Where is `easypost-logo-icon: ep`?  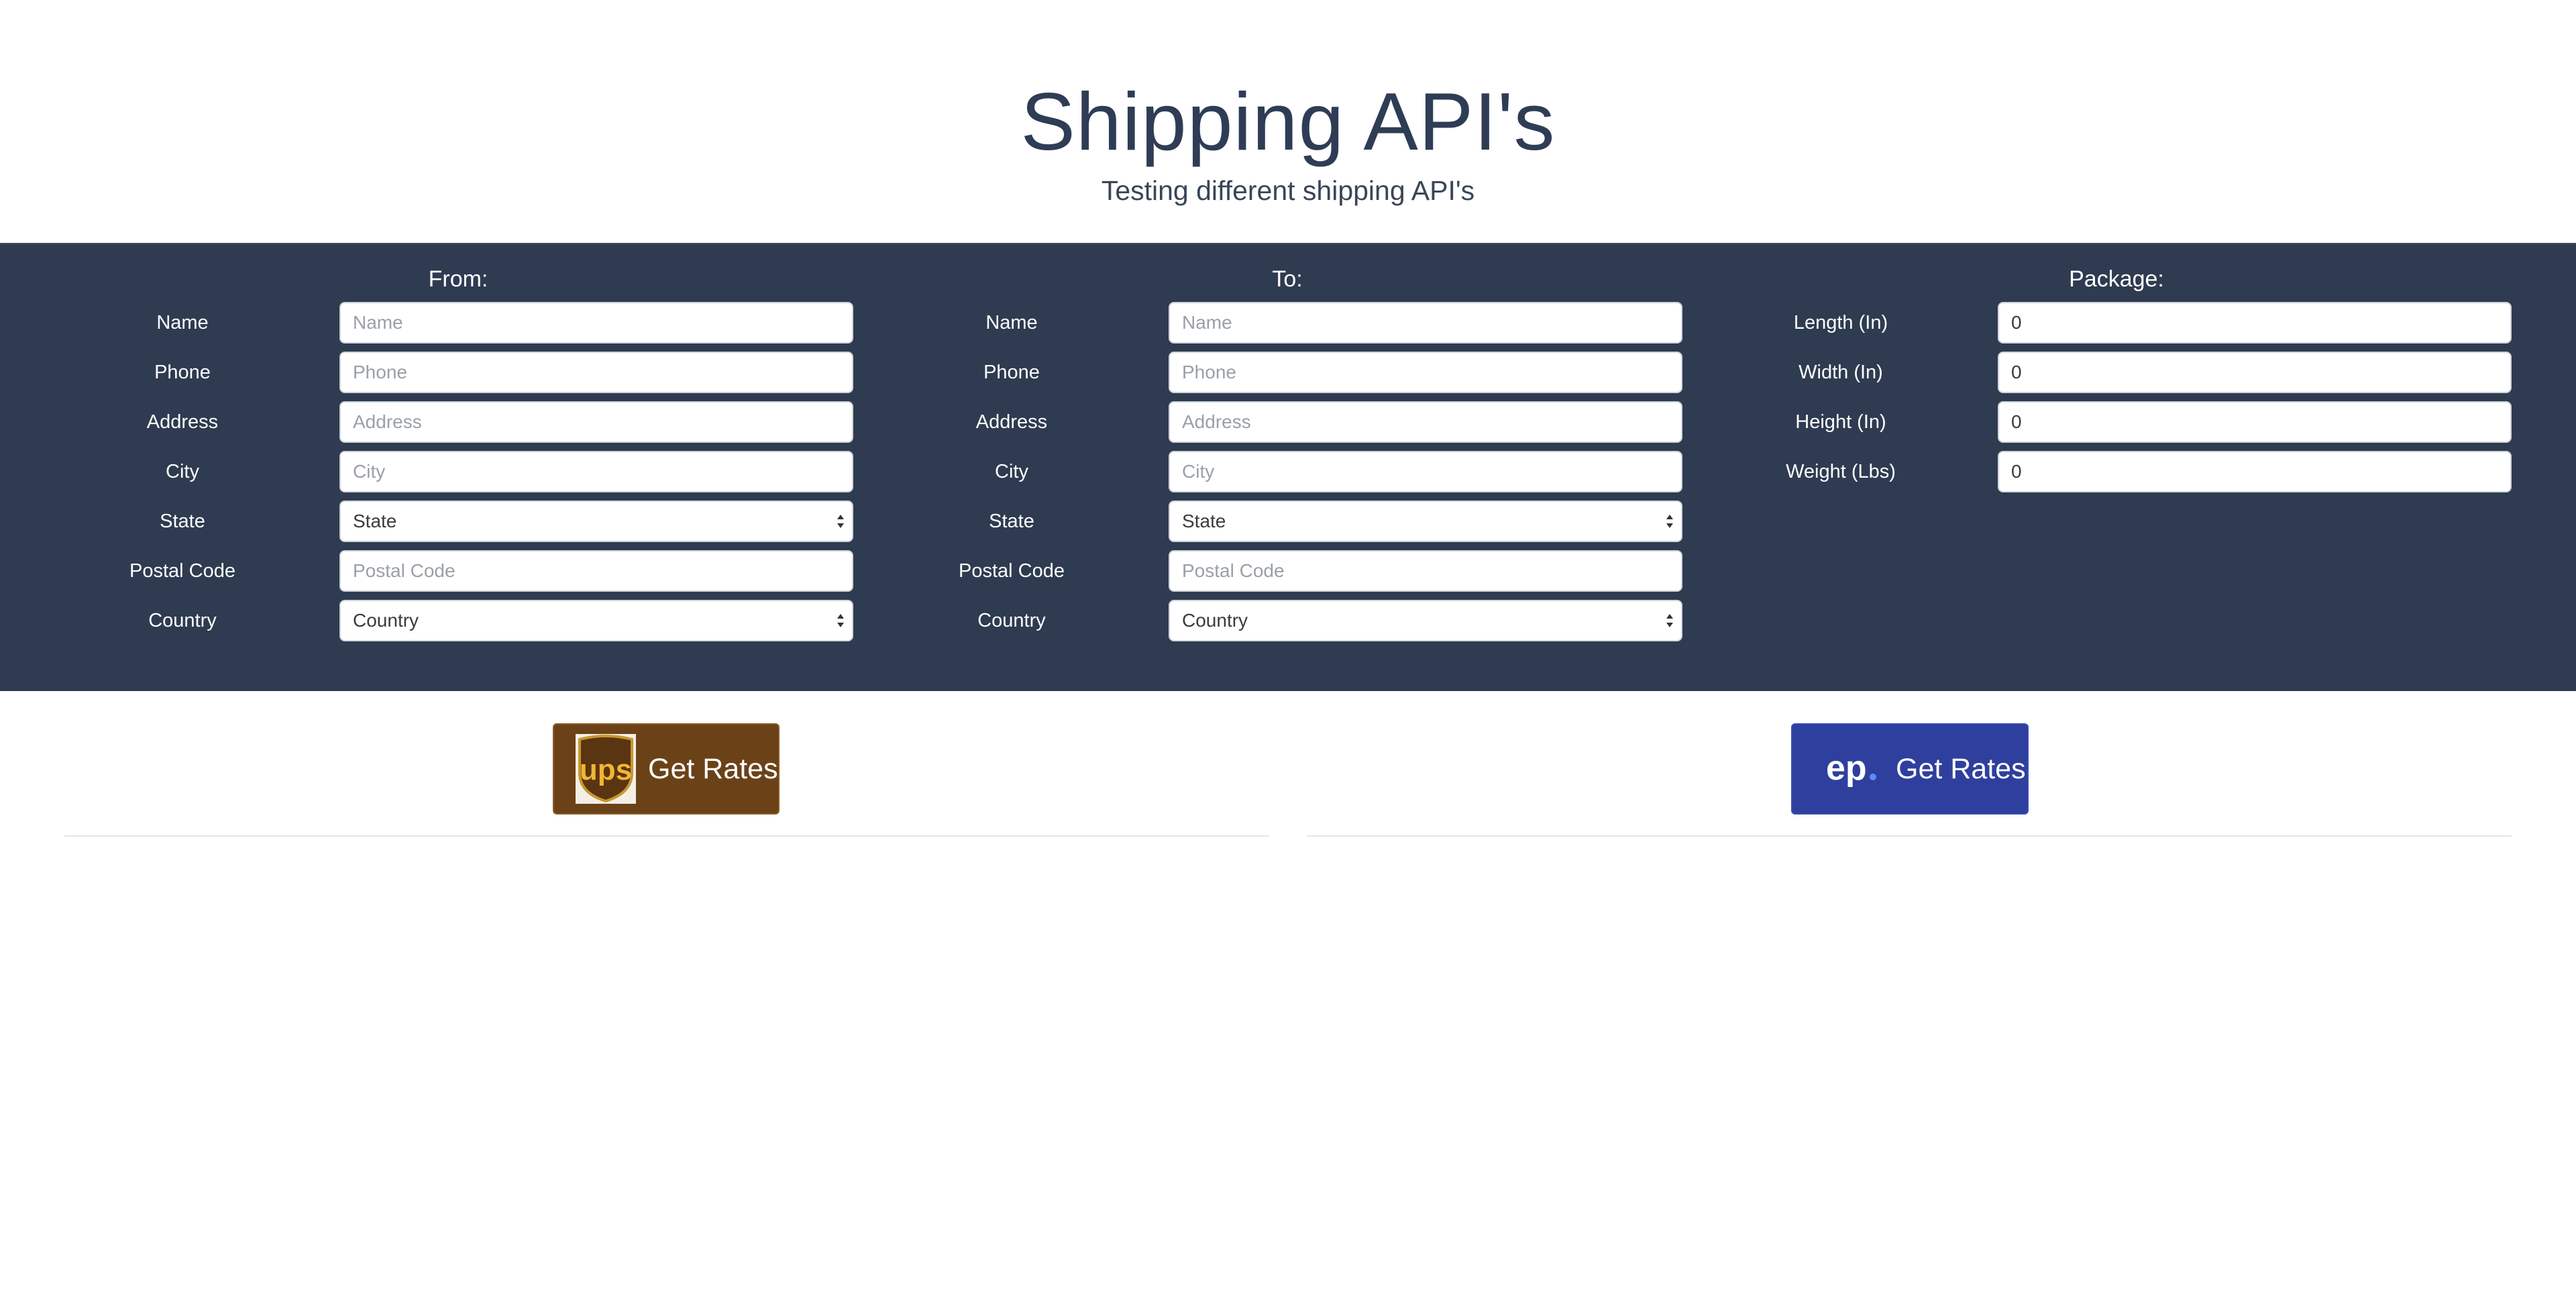
easypost-logo-icon: ep is located at coordinates (1851, 768).